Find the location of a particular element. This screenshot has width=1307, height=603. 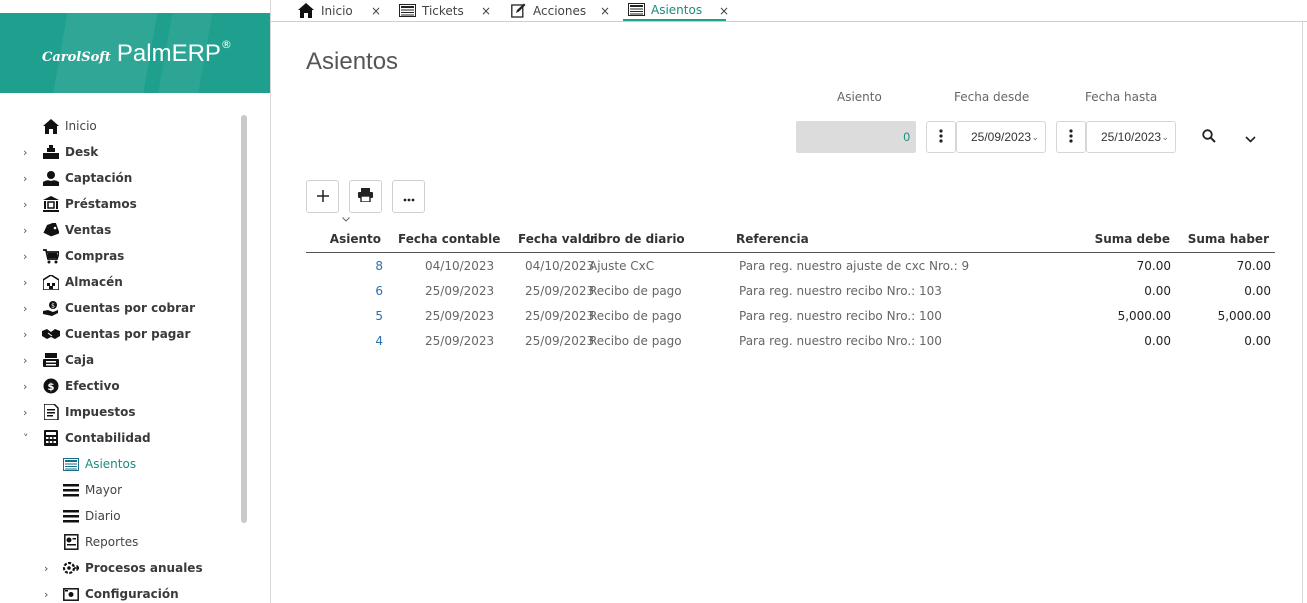

tab-inicio: Inicio is located at coordinates (325, 10).